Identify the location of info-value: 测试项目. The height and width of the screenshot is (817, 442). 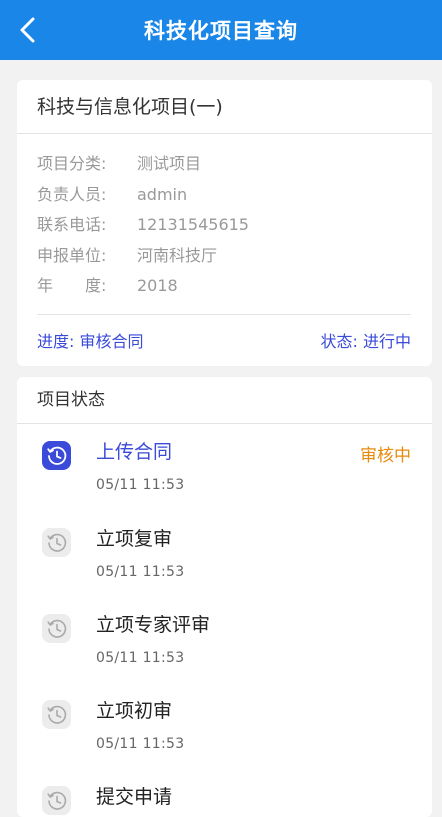
(169, 163).